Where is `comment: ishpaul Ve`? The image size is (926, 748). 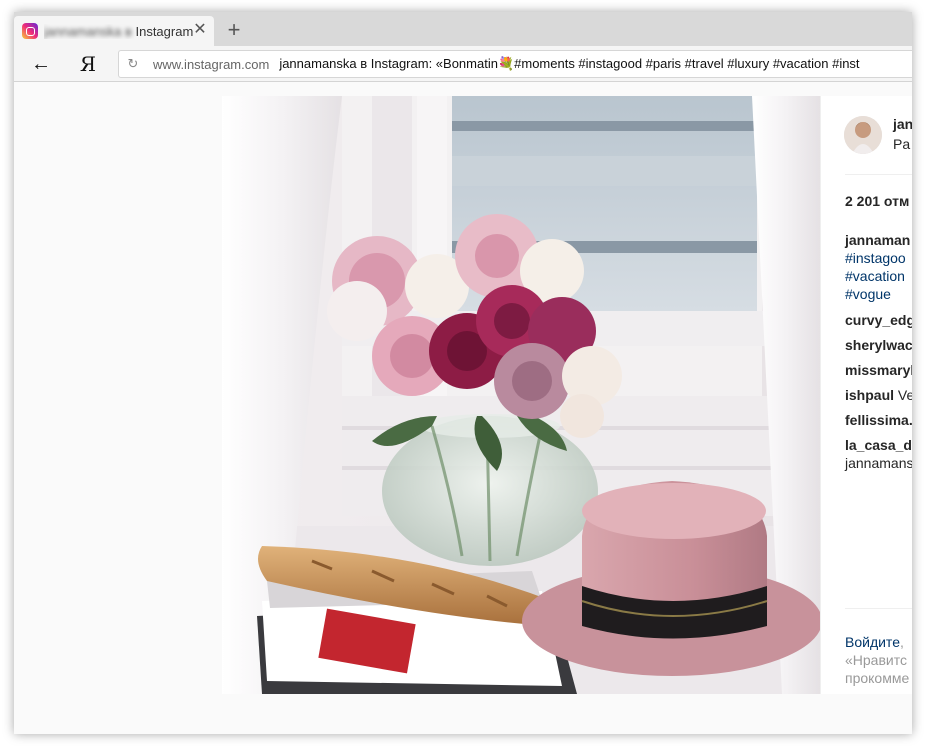
comment: ishpaul Ve is located at coordinates (878, 395).